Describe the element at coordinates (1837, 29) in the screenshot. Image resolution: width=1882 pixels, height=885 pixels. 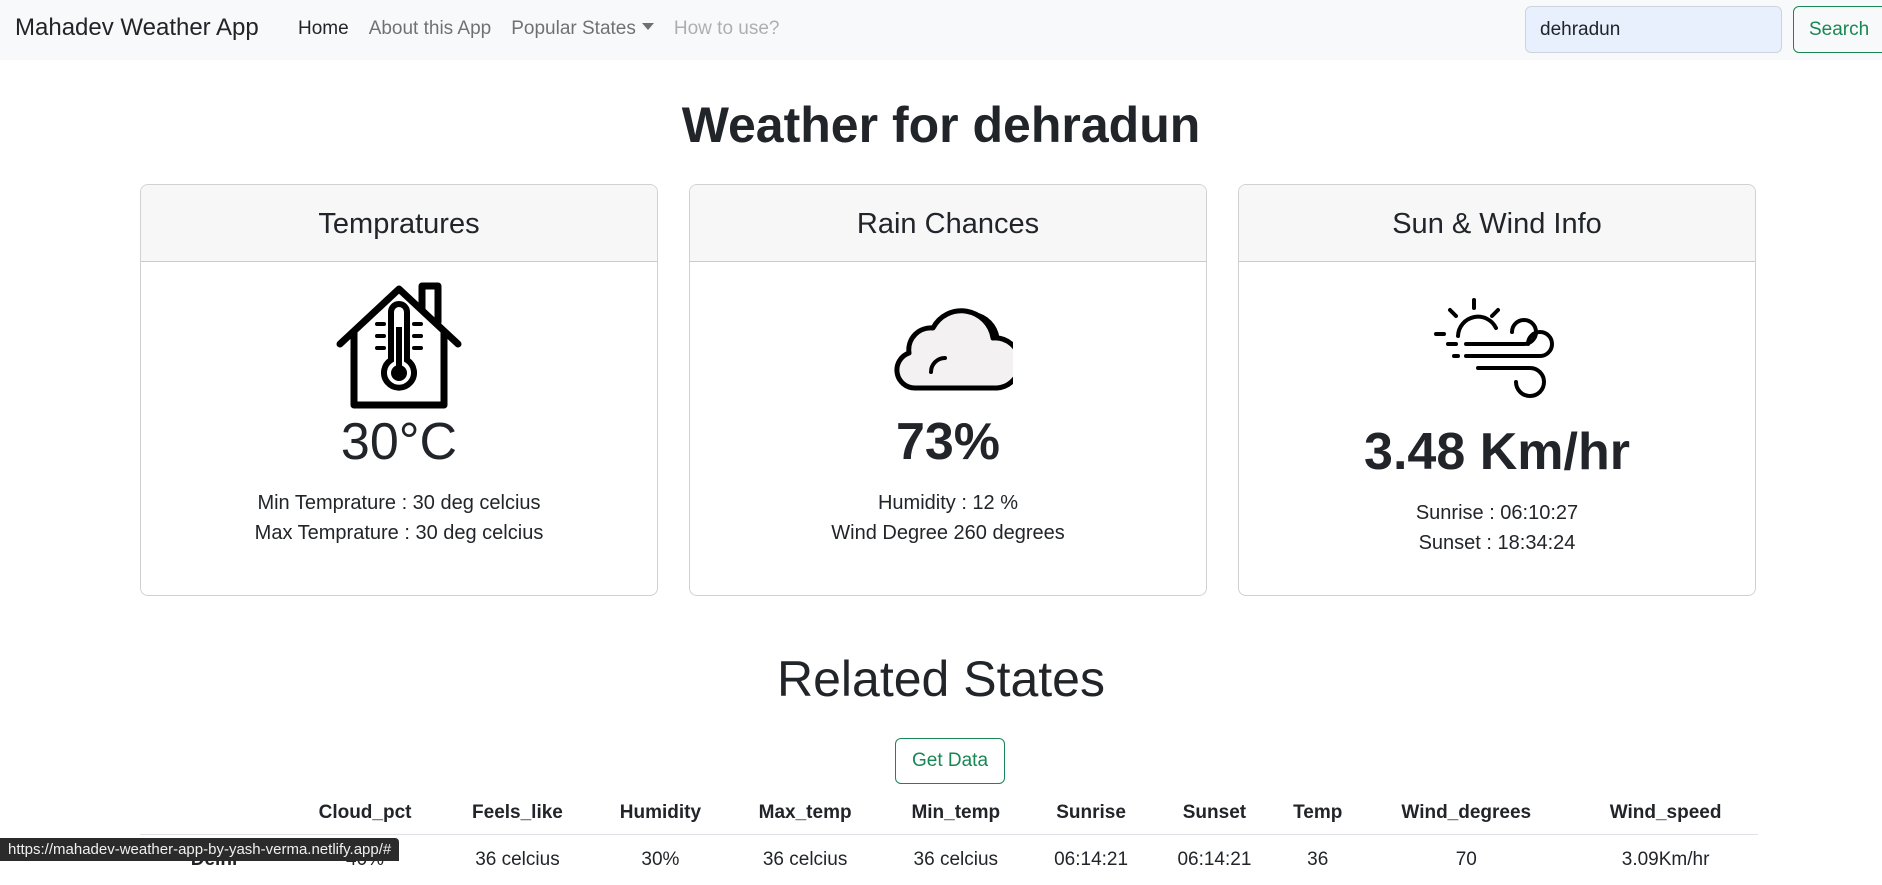
I see `search-button: Search` at that location.